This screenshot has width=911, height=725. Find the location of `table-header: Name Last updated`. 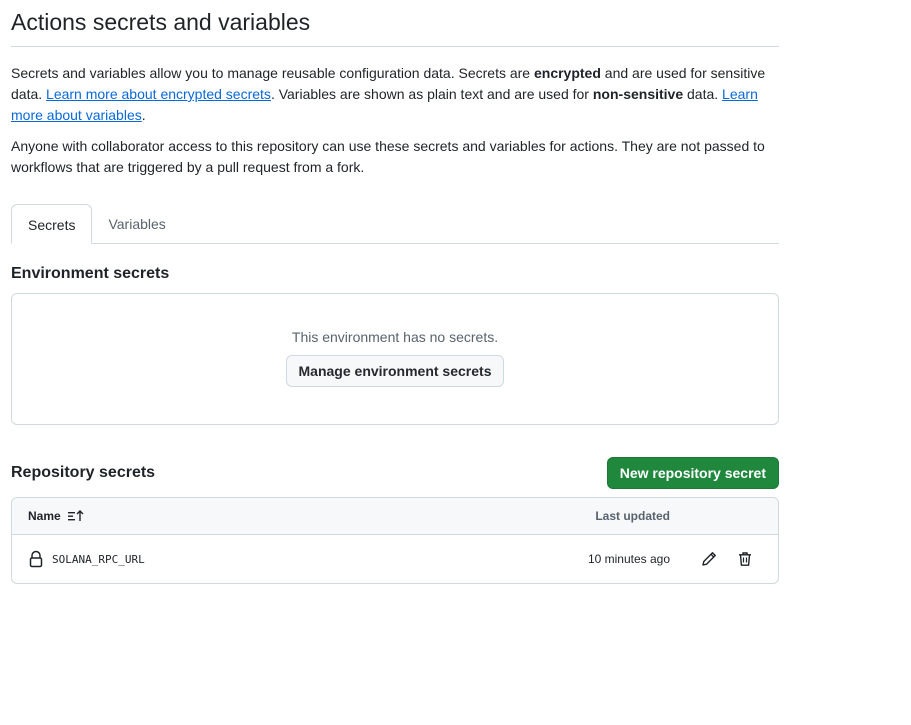

table-header: Name Last updated is located at coordinates (395, 516).